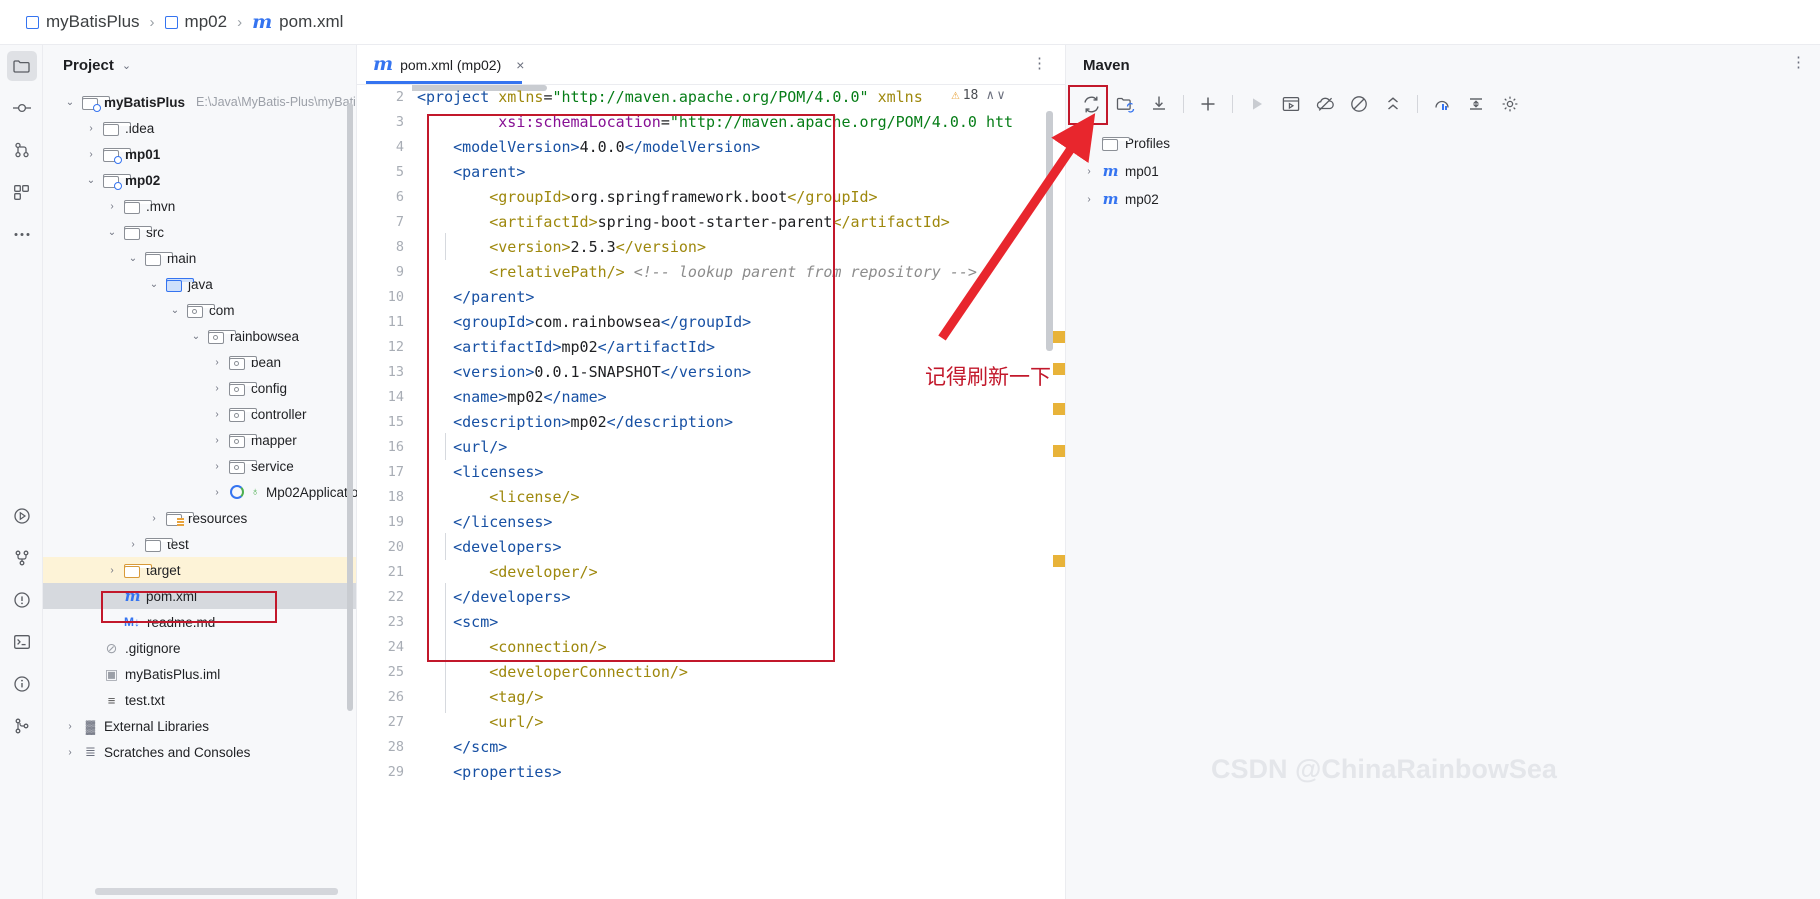 This screenshot has height=899, width=1820. I want to click on code-line: <parent>, so click(741, 172).